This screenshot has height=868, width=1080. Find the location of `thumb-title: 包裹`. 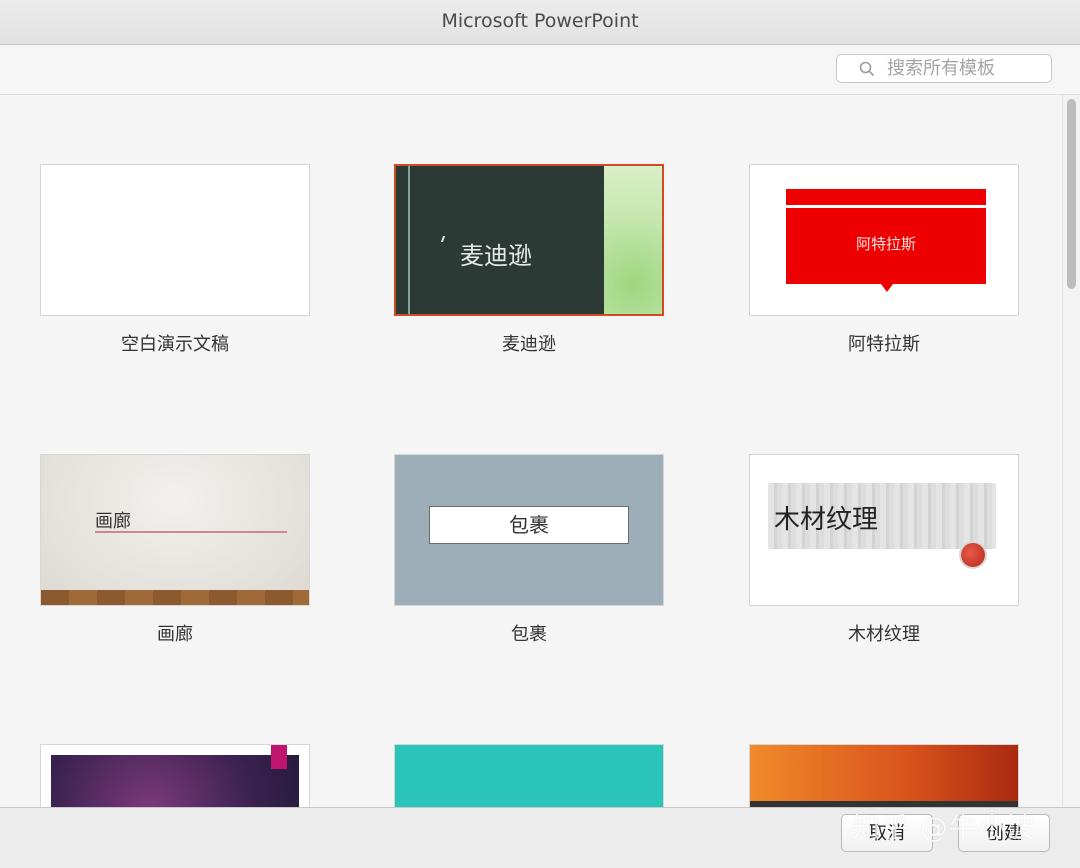

thumb-title: 包裹 is located at coordinates (529, 525).